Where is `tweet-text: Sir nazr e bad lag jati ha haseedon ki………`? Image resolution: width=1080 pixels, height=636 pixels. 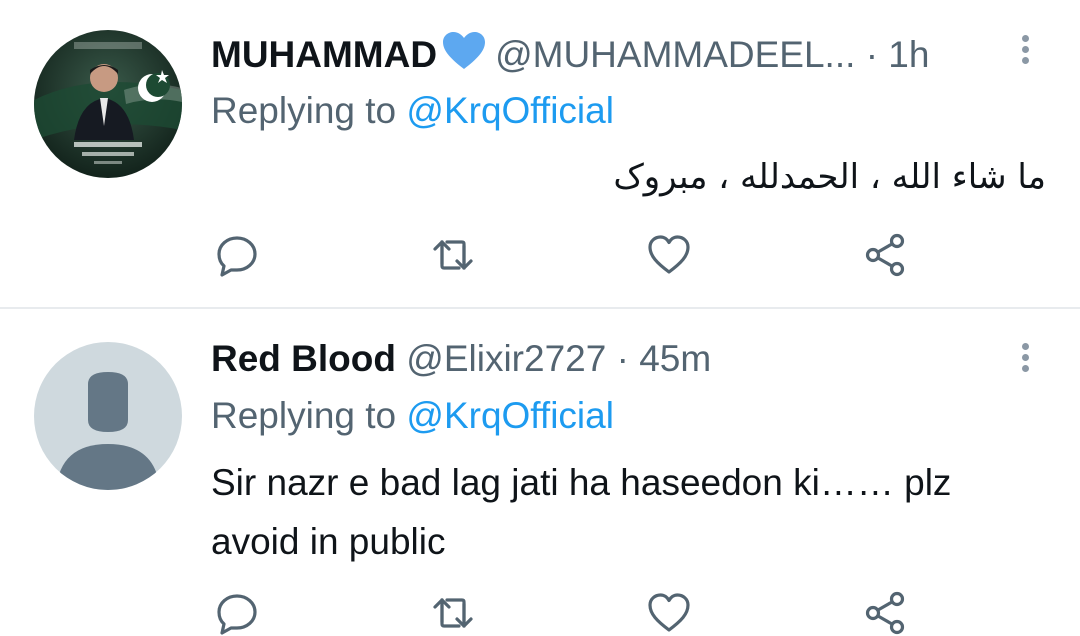
tweet-text: Sir nazr e bad lag jati ha haseedon ki……… is located at coordinates (581, 512).